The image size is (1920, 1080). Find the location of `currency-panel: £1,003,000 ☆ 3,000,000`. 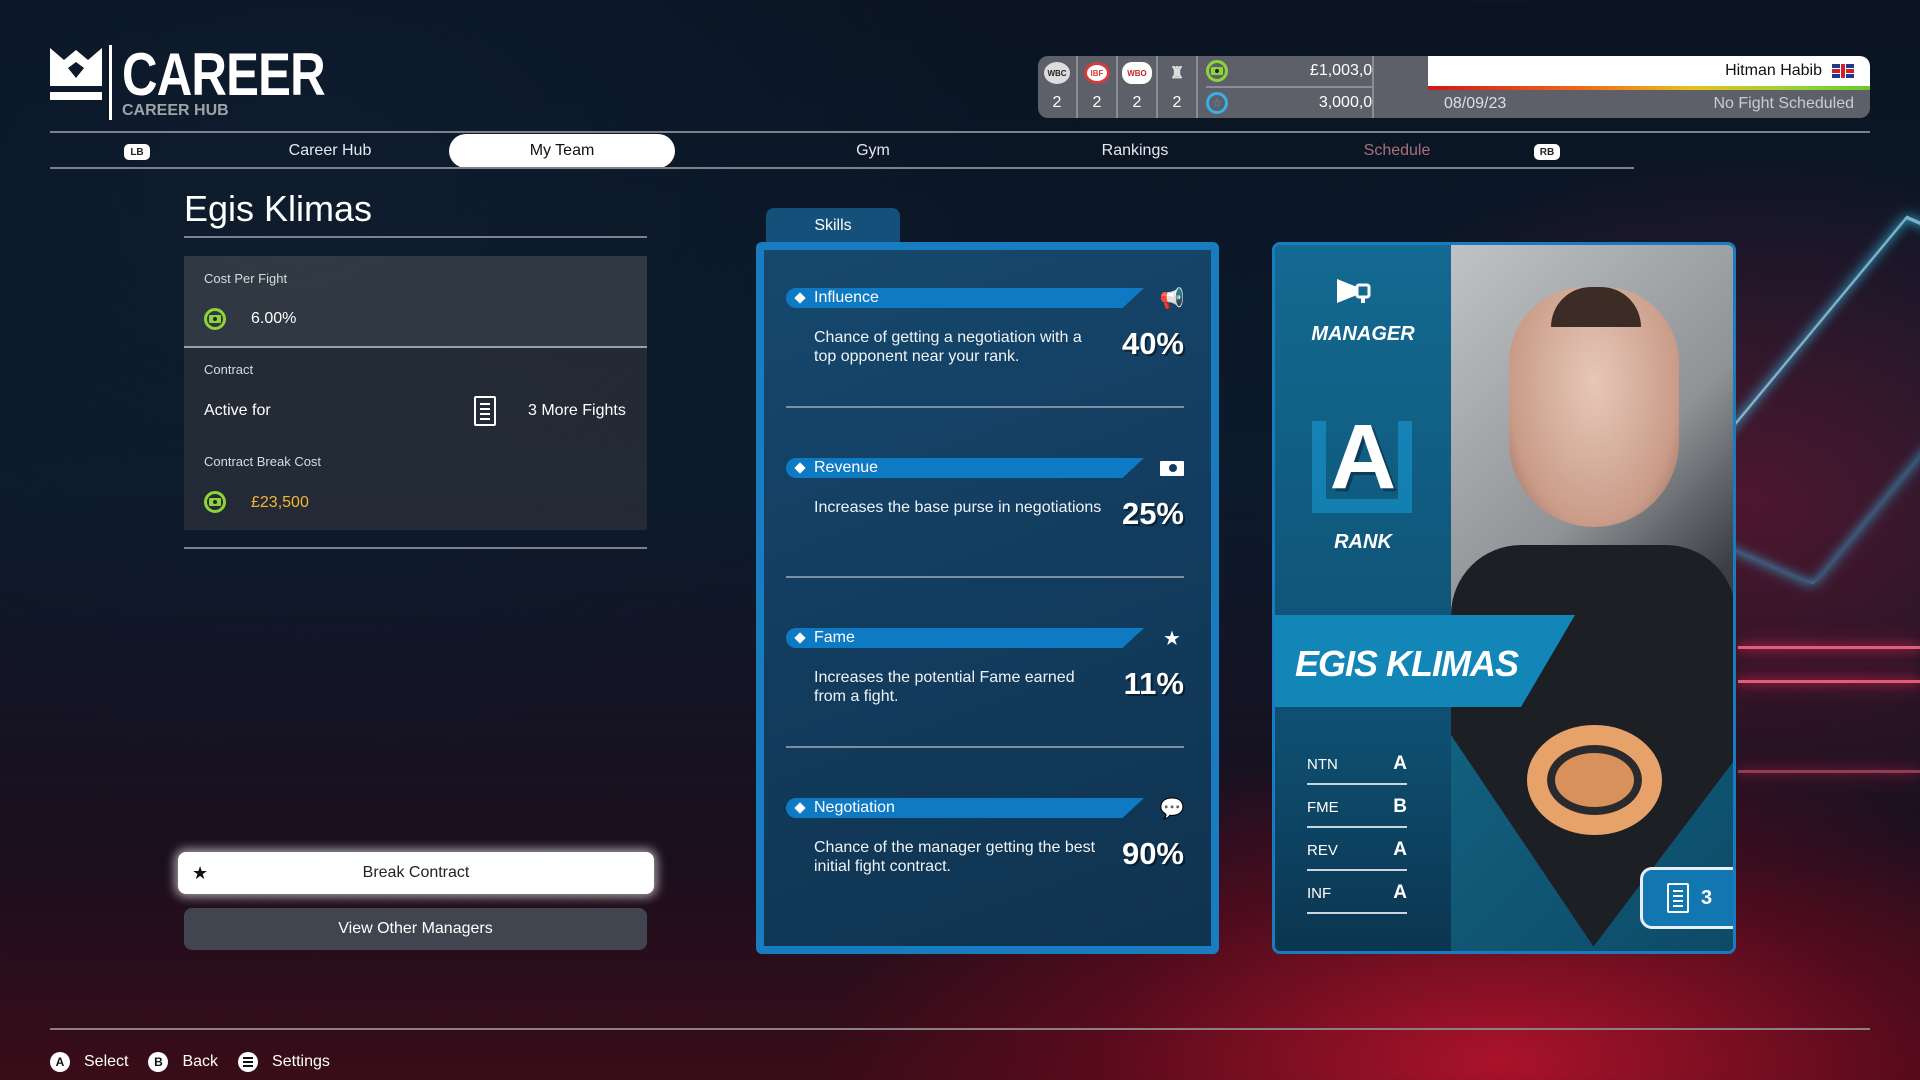

currency-panel: £1,003,000 ☆ 3,000,000 is located at coordinates (1298, 87).